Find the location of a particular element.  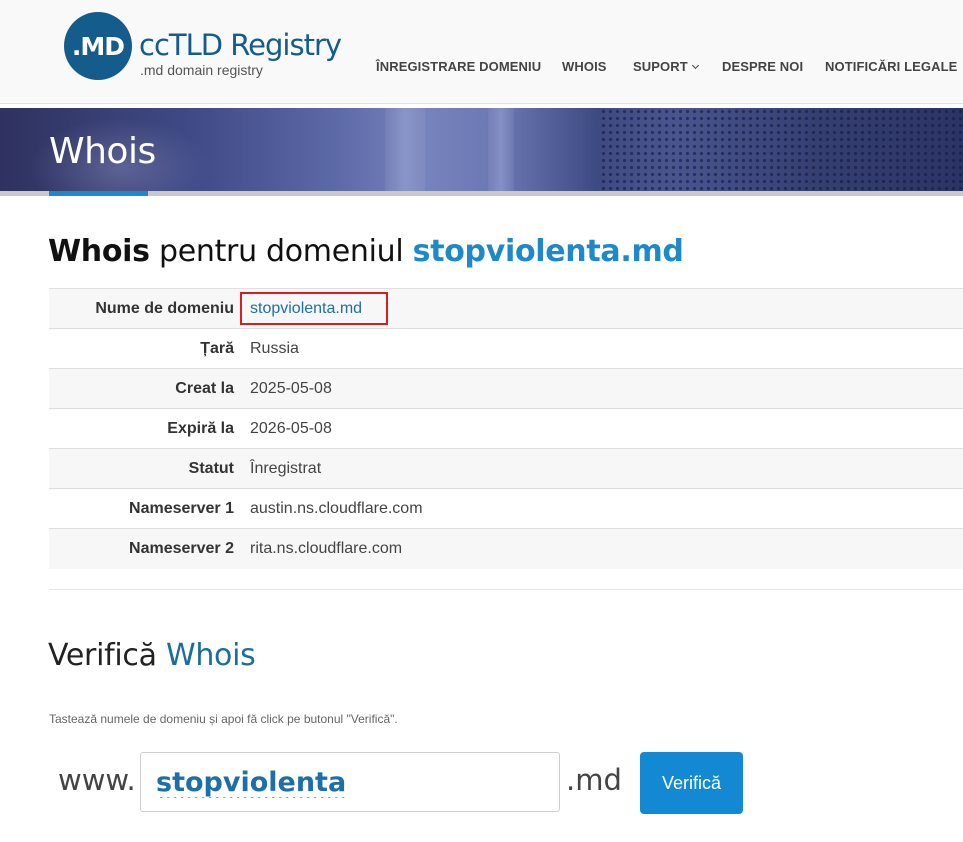

banner-accent-bar is located at coordinates (98, 193).